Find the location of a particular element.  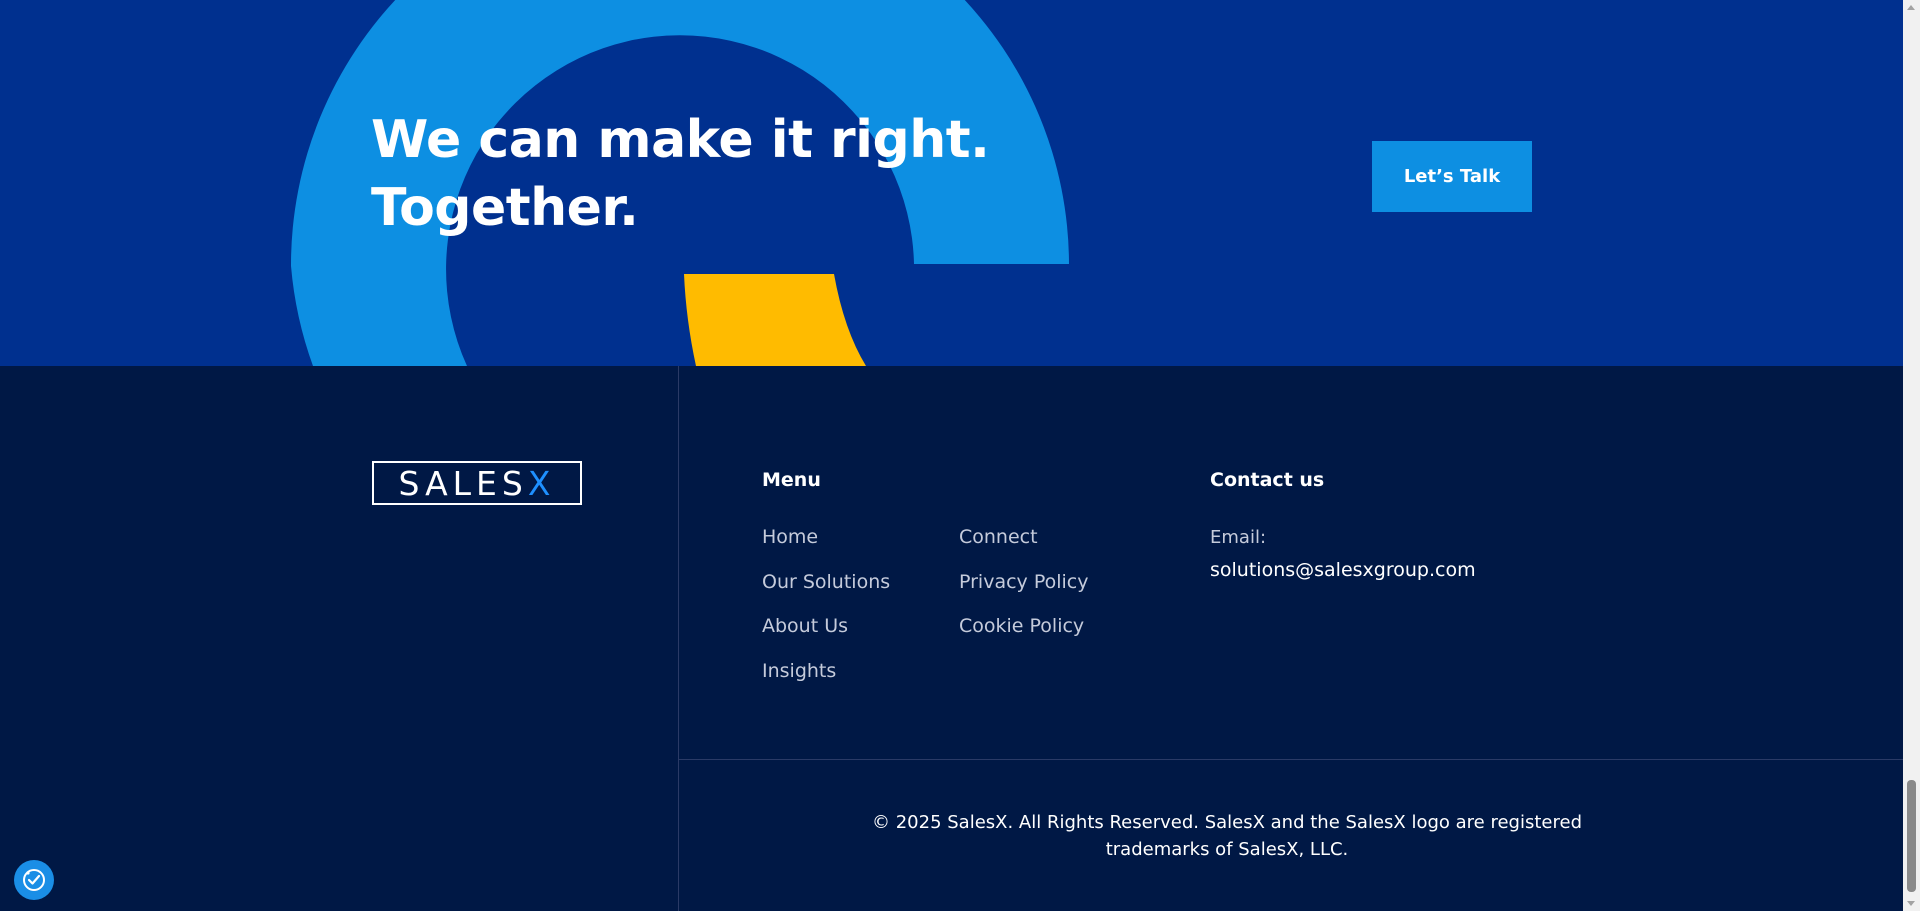

copyright-line-2: trademarks of SalesX, LLC. is located at coordinates (1227, 849).